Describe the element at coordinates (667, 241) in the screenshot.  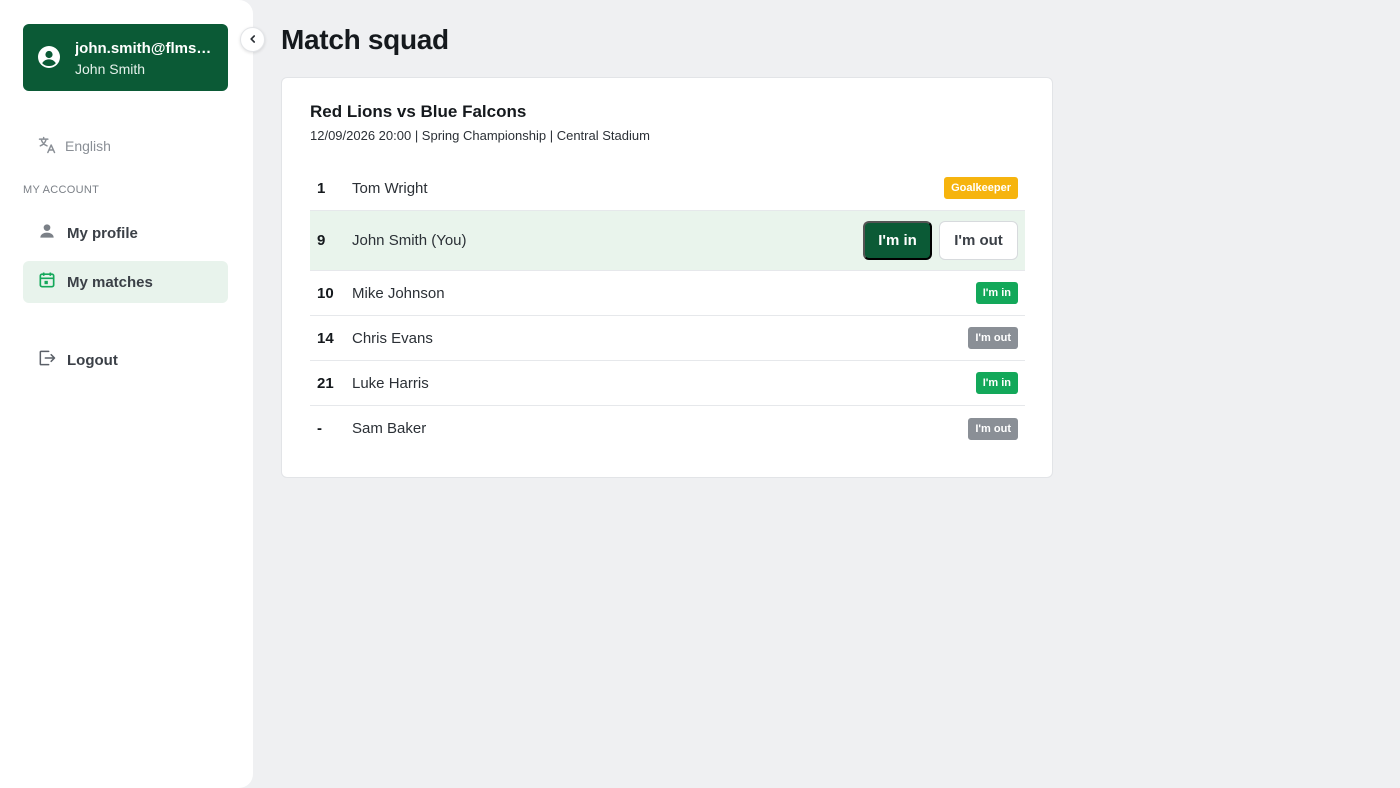
I see `squad-row-current-user: 9 John Smith (You) I'm in I'm out` at that location.